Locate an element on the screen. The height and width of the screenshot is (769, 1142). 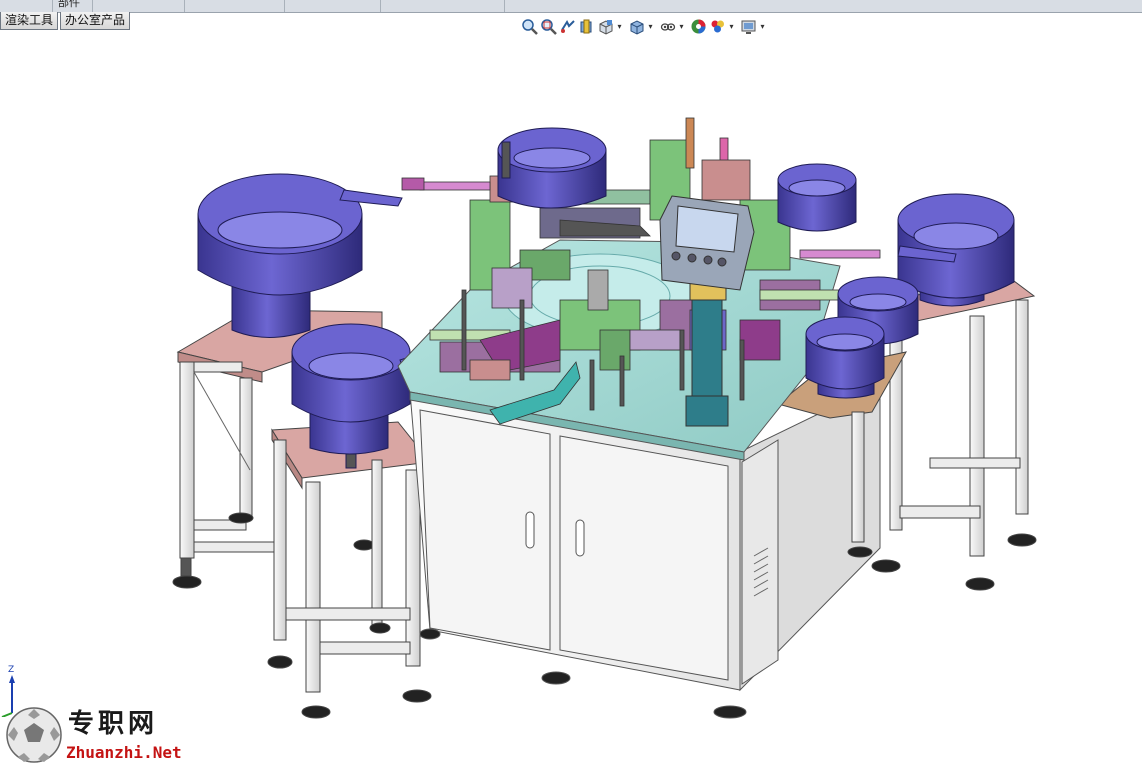
right-back-bowl is located at coordinates (817, 197).